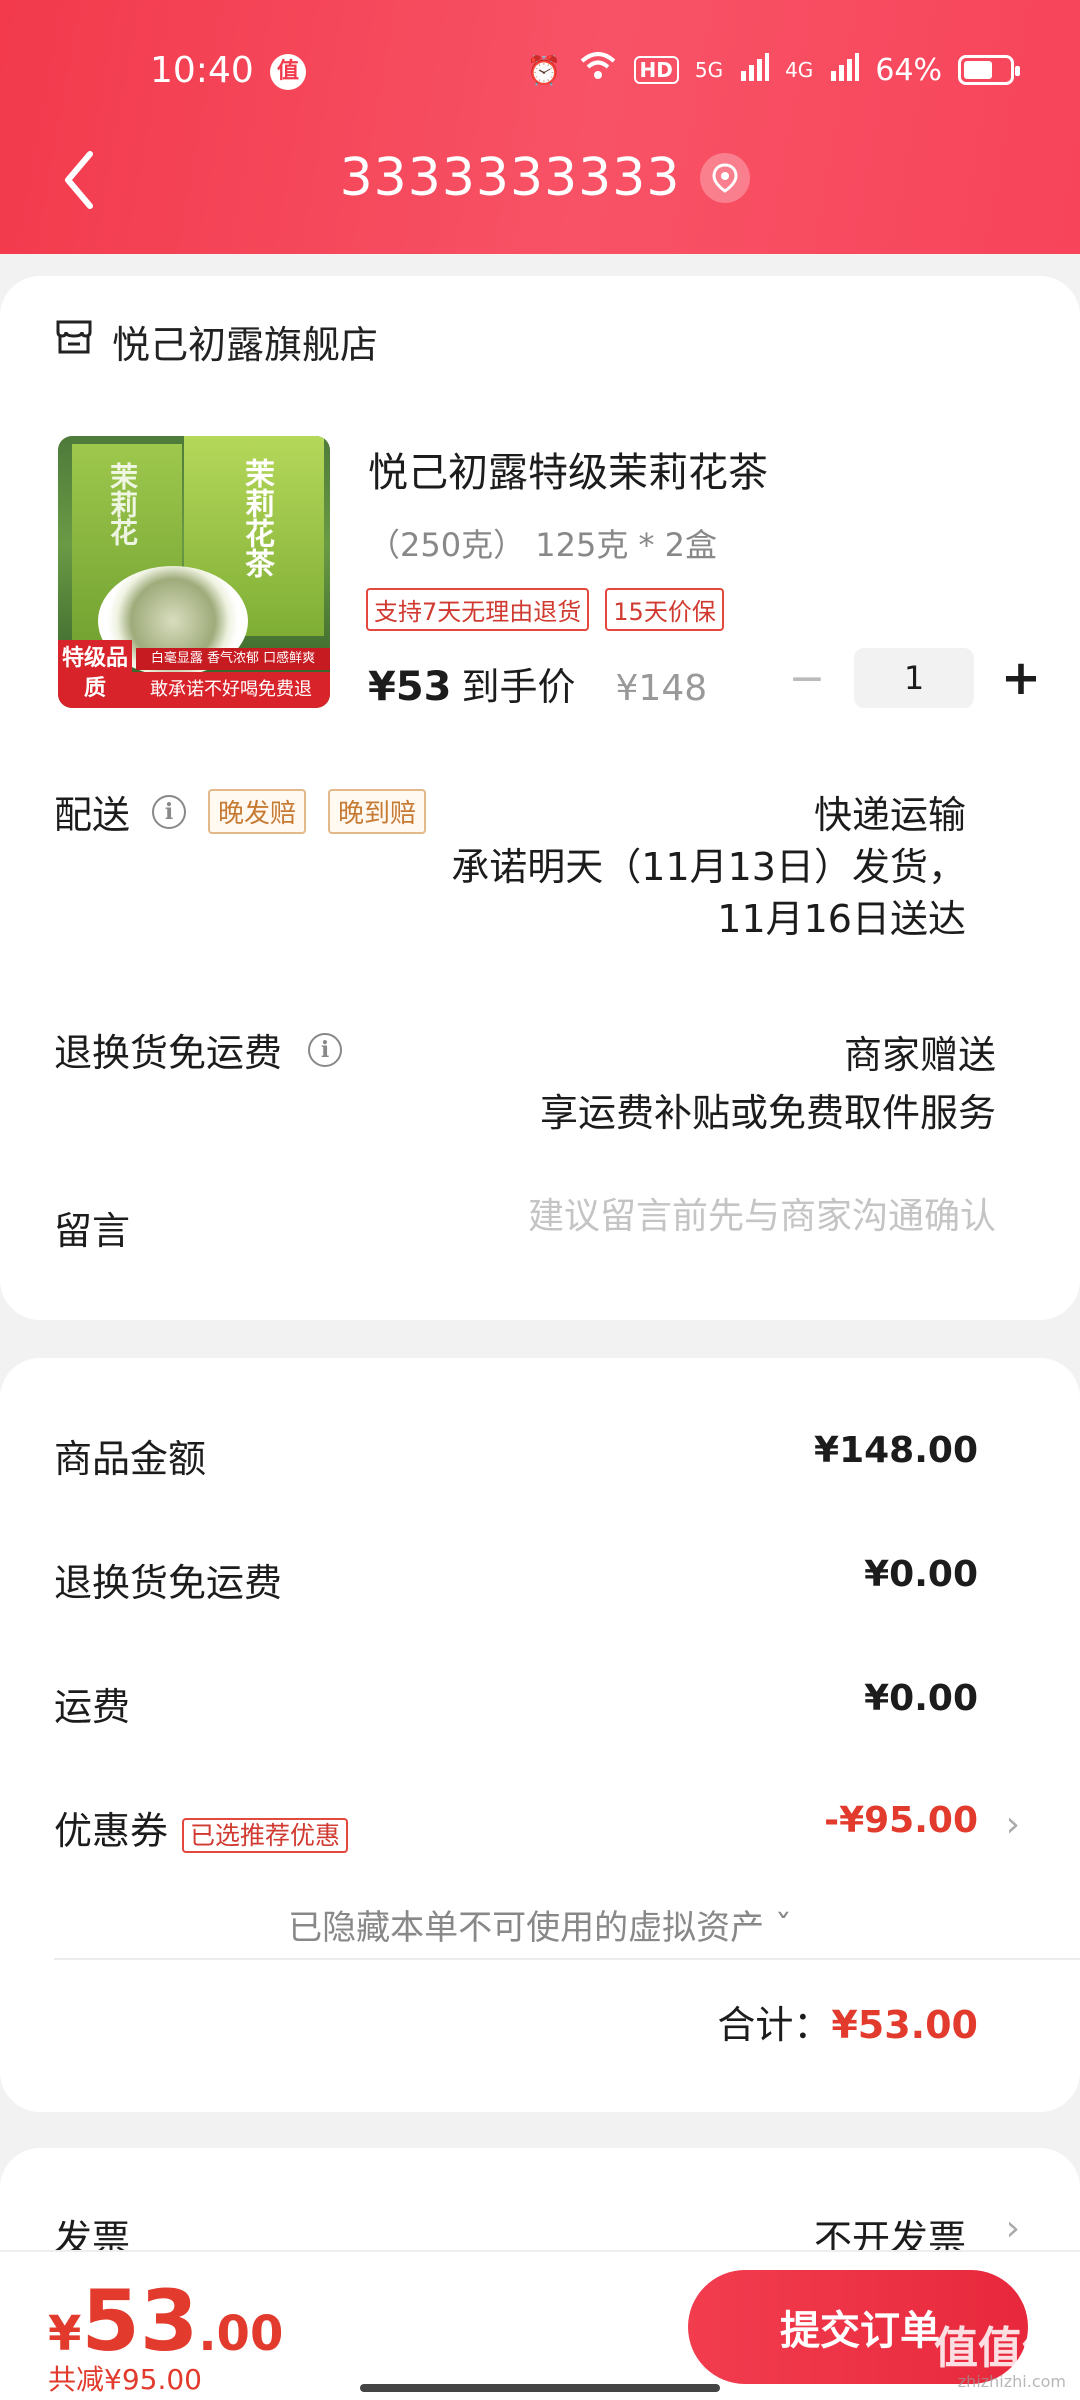 The width and height of the screenshot is (1080, 2400). I want to click on total-value: ¥53.00, so click(904, 2025).